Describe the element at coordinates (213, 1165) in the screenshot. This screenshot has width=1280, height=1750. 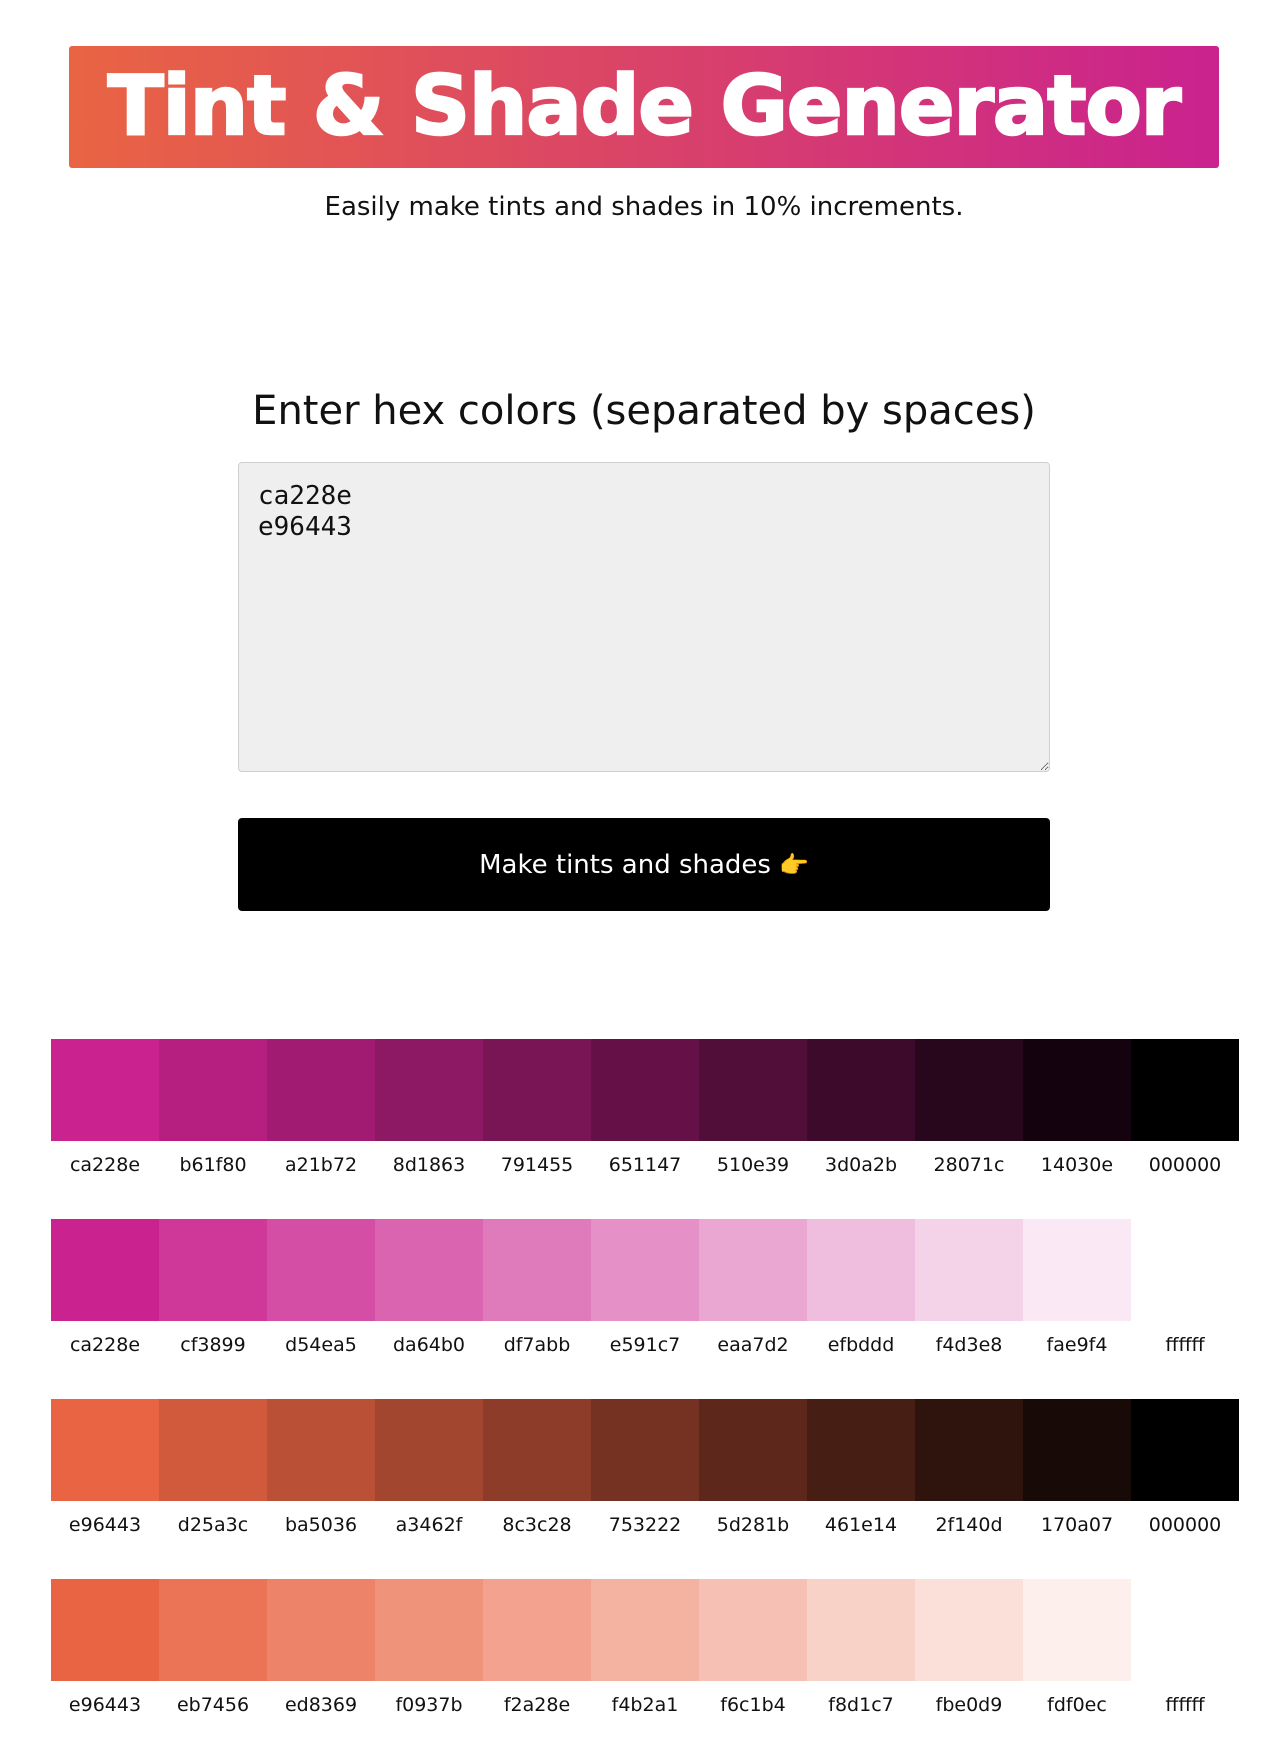
I see `swatch-hex-label: b61f80` at that location.